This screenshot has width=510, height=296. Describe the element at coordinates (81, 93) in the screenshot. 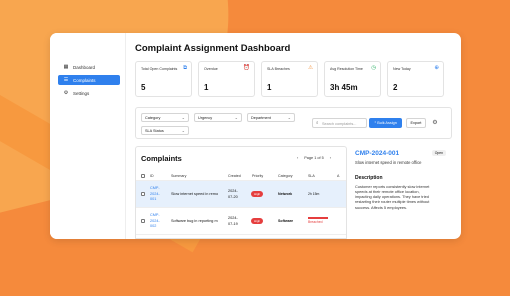

I see `sidebar-item-label: Settings` at that location.